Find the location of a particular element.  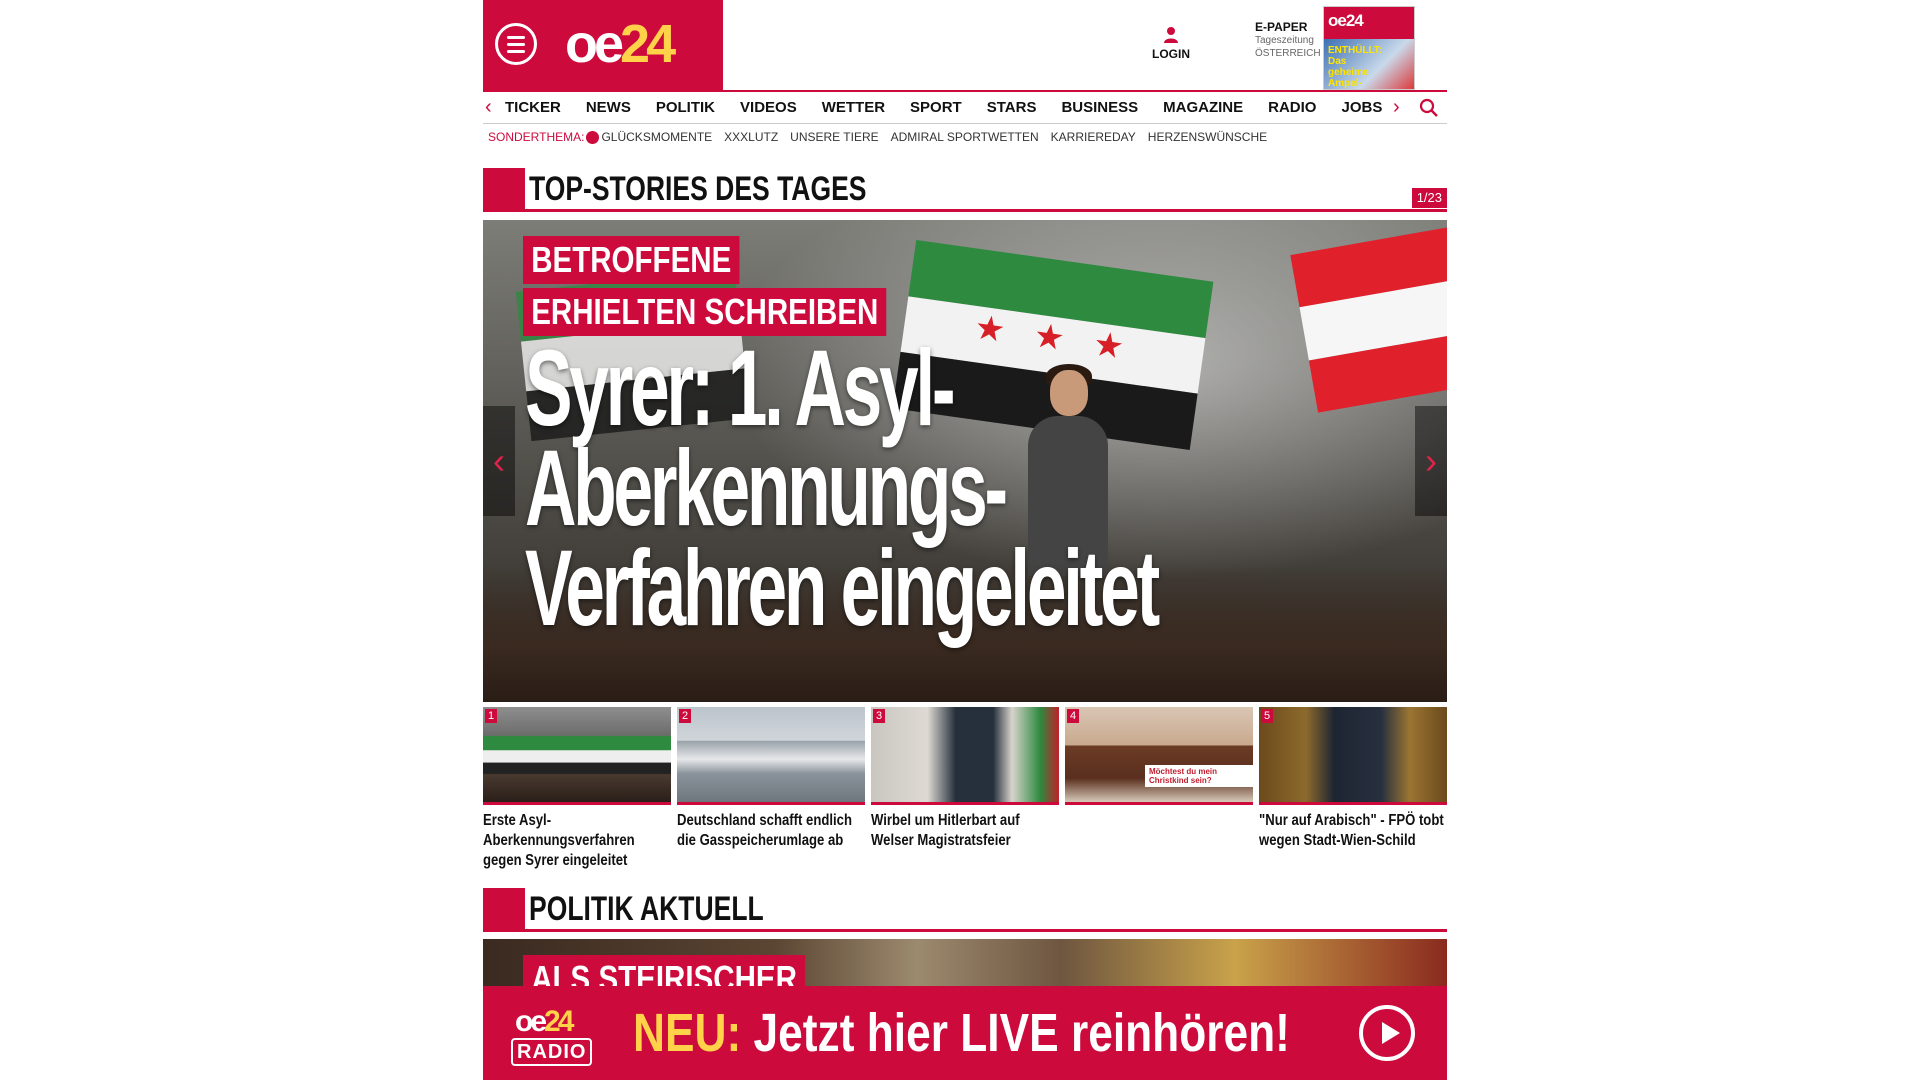

radio-logo: oe24 RADIO is located at coordinates (557, 1036).